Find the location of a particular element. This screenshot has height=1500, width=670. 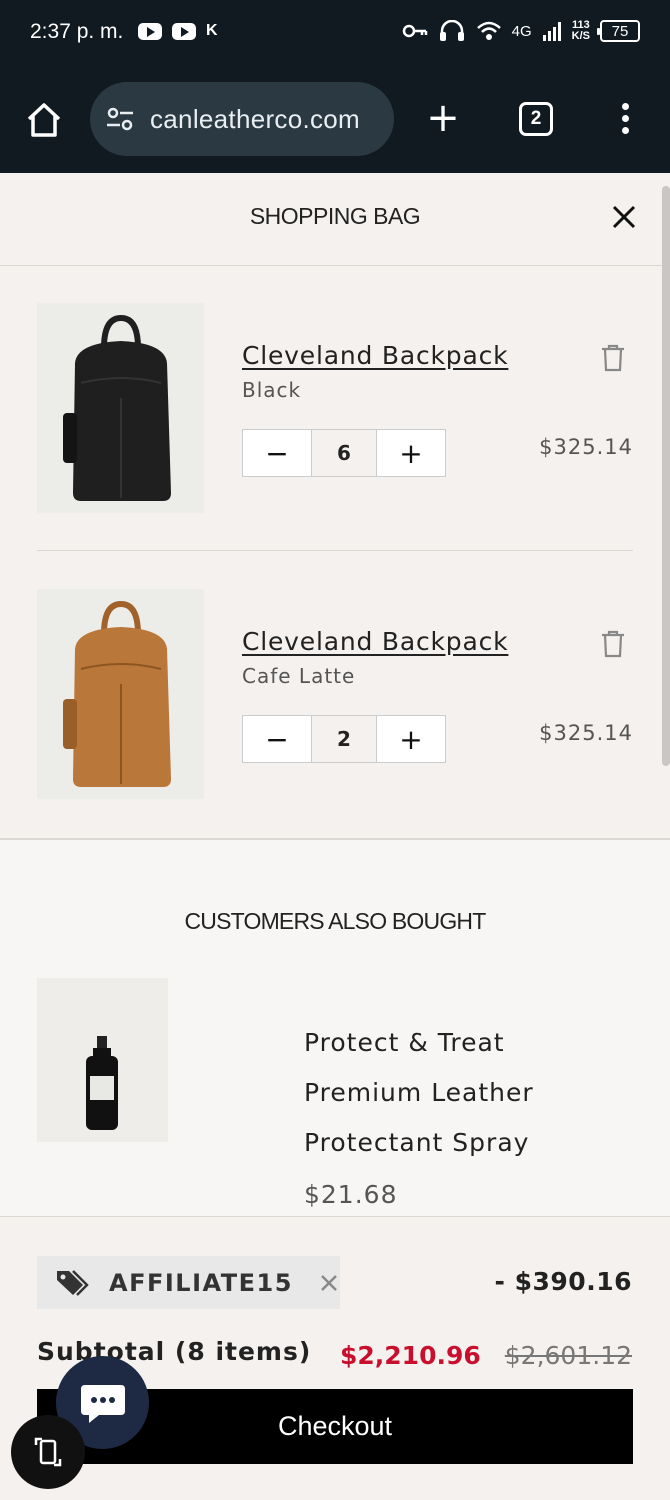

network-type: 4G is located at coordinates (521, 31).